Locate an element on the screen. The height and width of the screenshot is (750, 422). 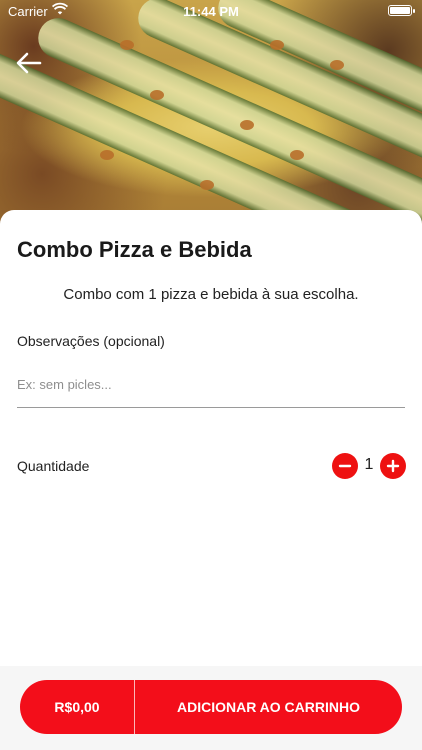
battery-icon is located at coordinates (401, 10).